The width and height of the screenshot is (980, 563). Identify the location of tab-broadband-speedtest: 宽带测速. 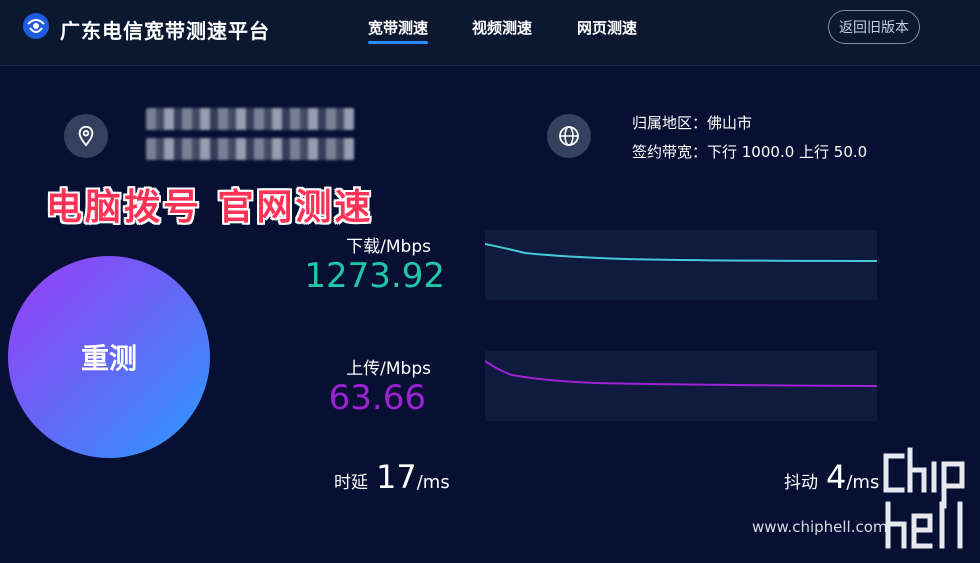
(398, 30).